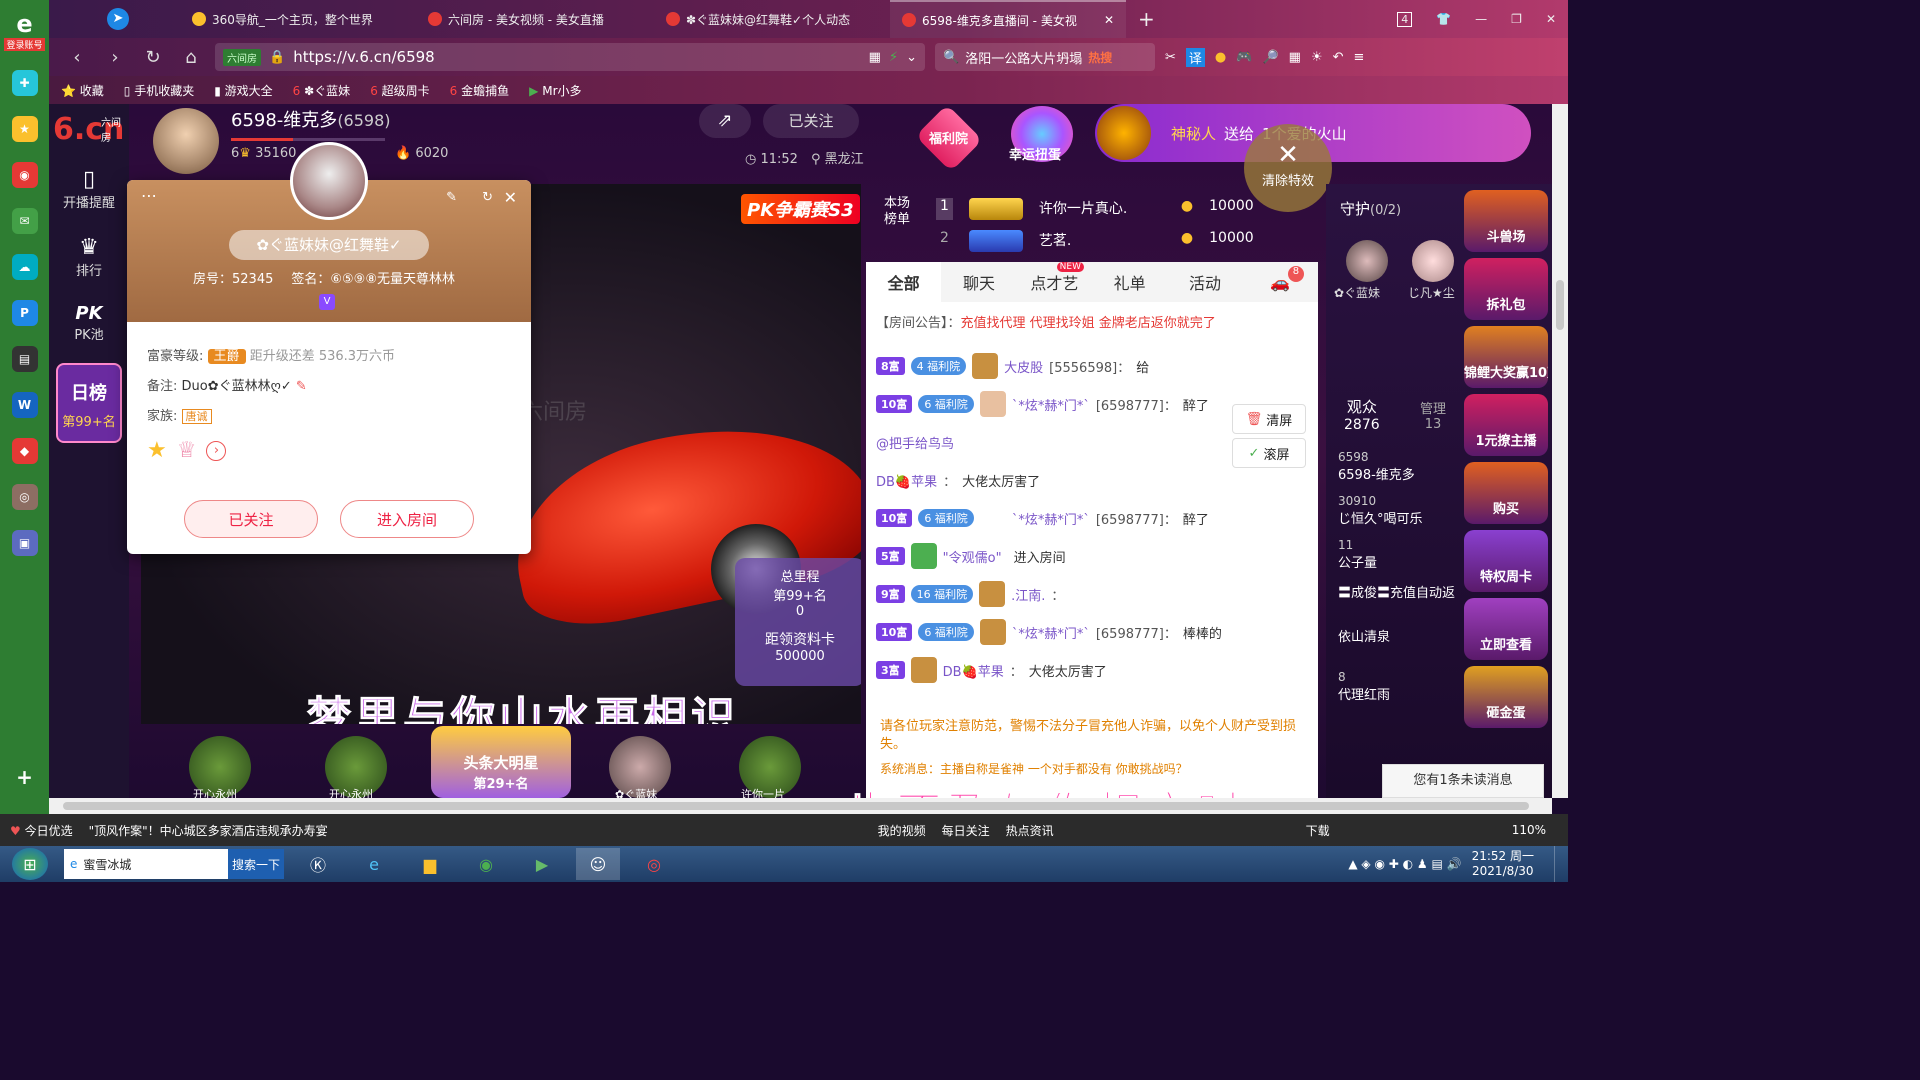  What do you see at coordinates (1403, 512) in the screenshot?
I see `audience-item: 30910 じ恒久°喝可乐` at bounding box center [1403, 512].